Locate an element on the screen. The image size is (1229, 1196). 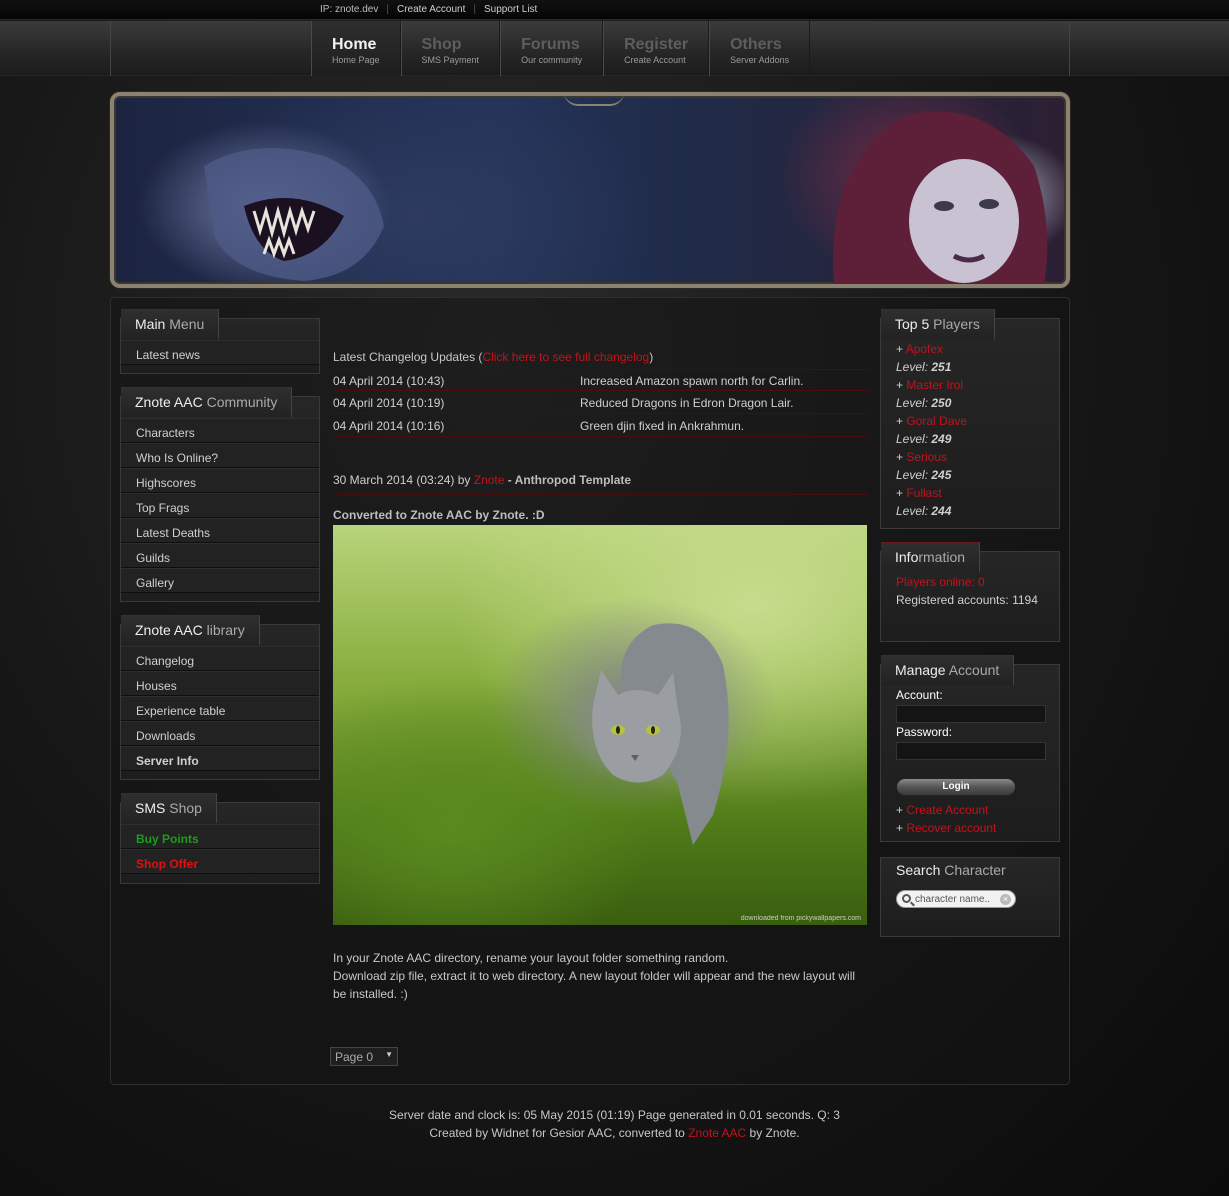
changelog-date: 04 April 2014 (10:19) is located at coordinates (389, 403).